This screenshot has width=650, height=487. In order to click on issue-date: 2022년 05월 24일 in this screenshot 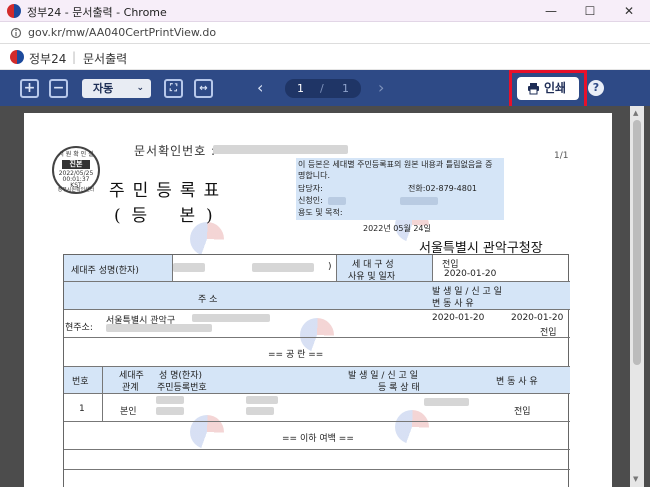, I will do `click(397, 228)`.